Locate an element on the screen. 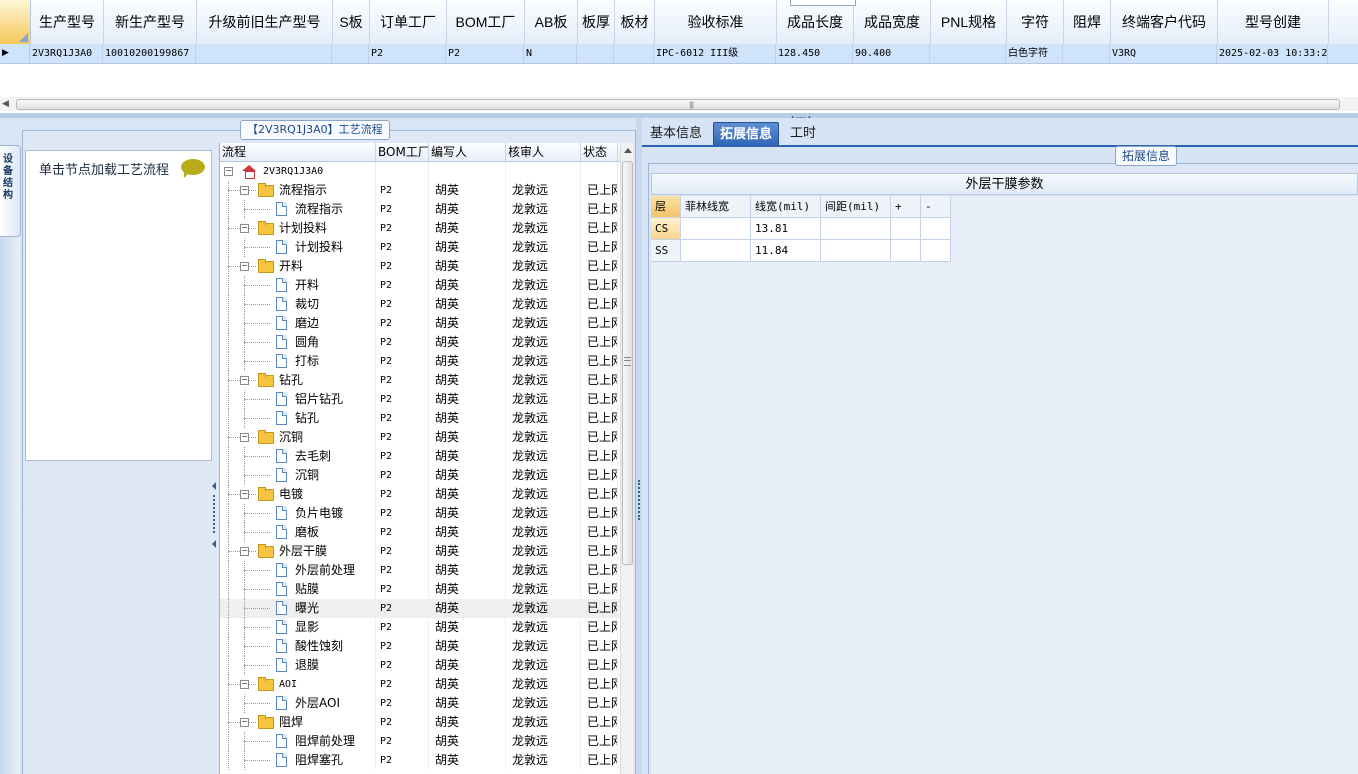 This screenshot has height=774, width=1358. tree-node: 打标 is located at coordinates (298, 361).